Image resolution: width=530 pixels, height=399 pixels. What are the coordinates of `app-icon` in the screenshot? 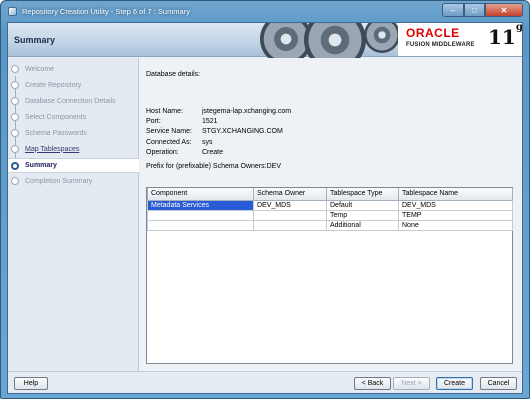 It's located at (12, 11).